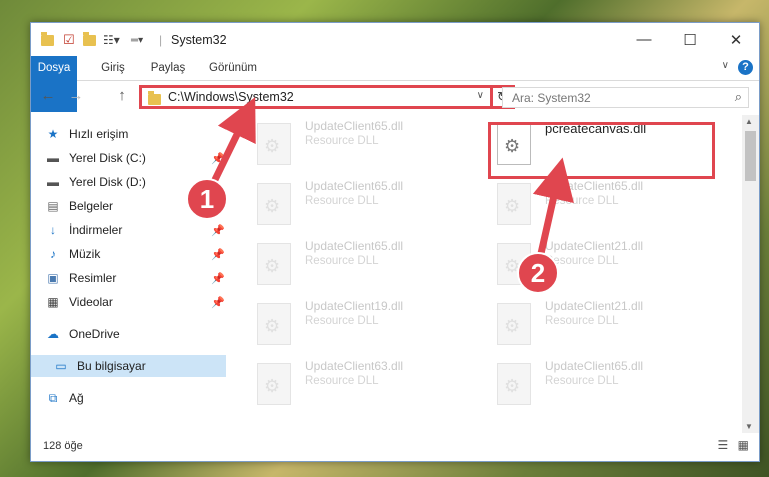 This screenshot has height=477, width=769. What do you see at coordinates (91, 302) in the screenshot?
I see `sidebar-item-label: Videolar` at bounding box center [91, 302].